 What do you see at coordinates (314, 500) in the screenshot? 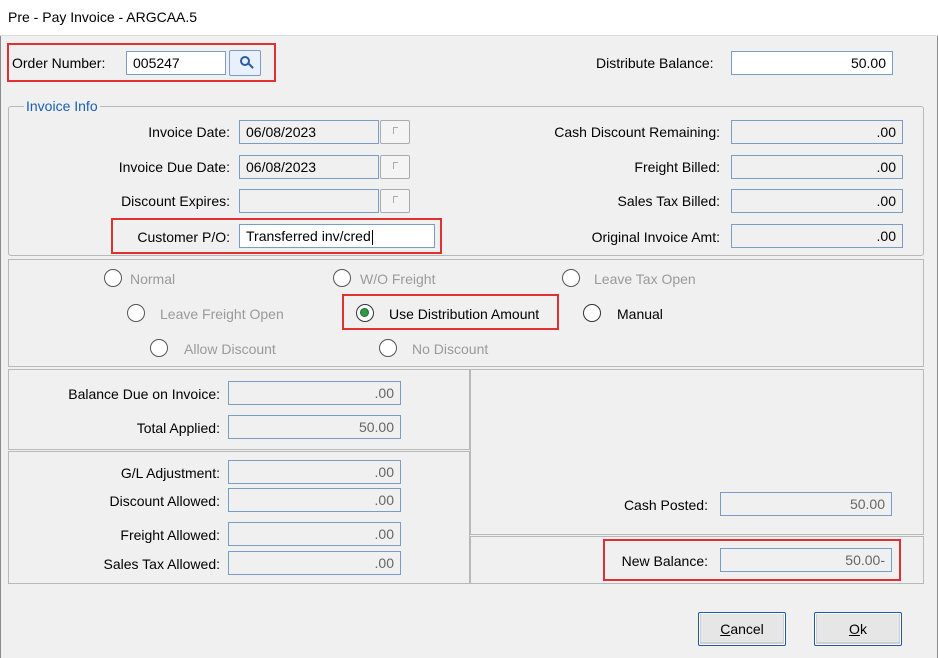
I see `discount-allowed-input: .00` at bounding box center [314, 500].